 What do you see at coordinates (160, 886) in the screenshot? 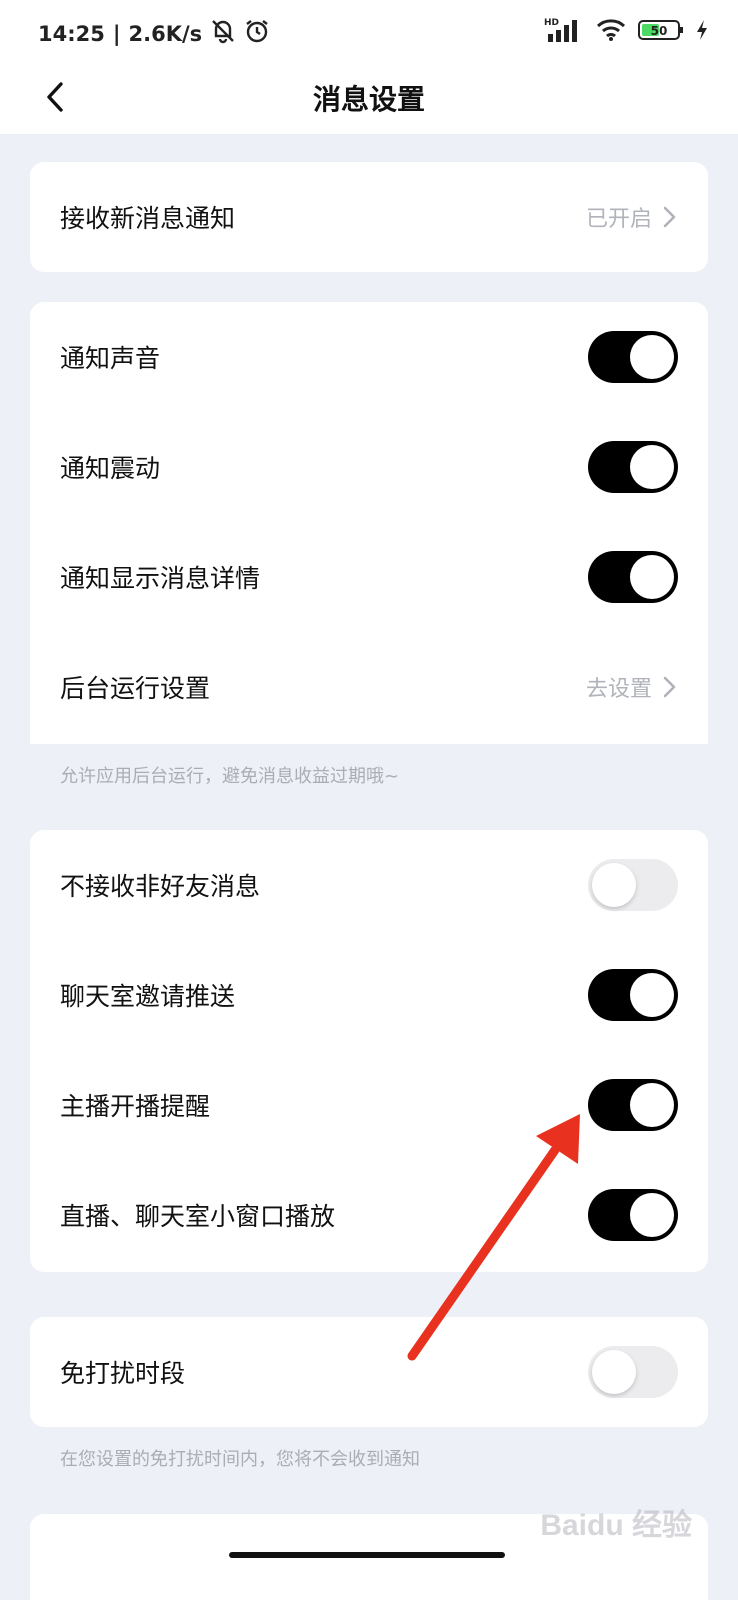
I see `reject-stranger-label: 不接收非好友消息` at bounding box center [160, 886].